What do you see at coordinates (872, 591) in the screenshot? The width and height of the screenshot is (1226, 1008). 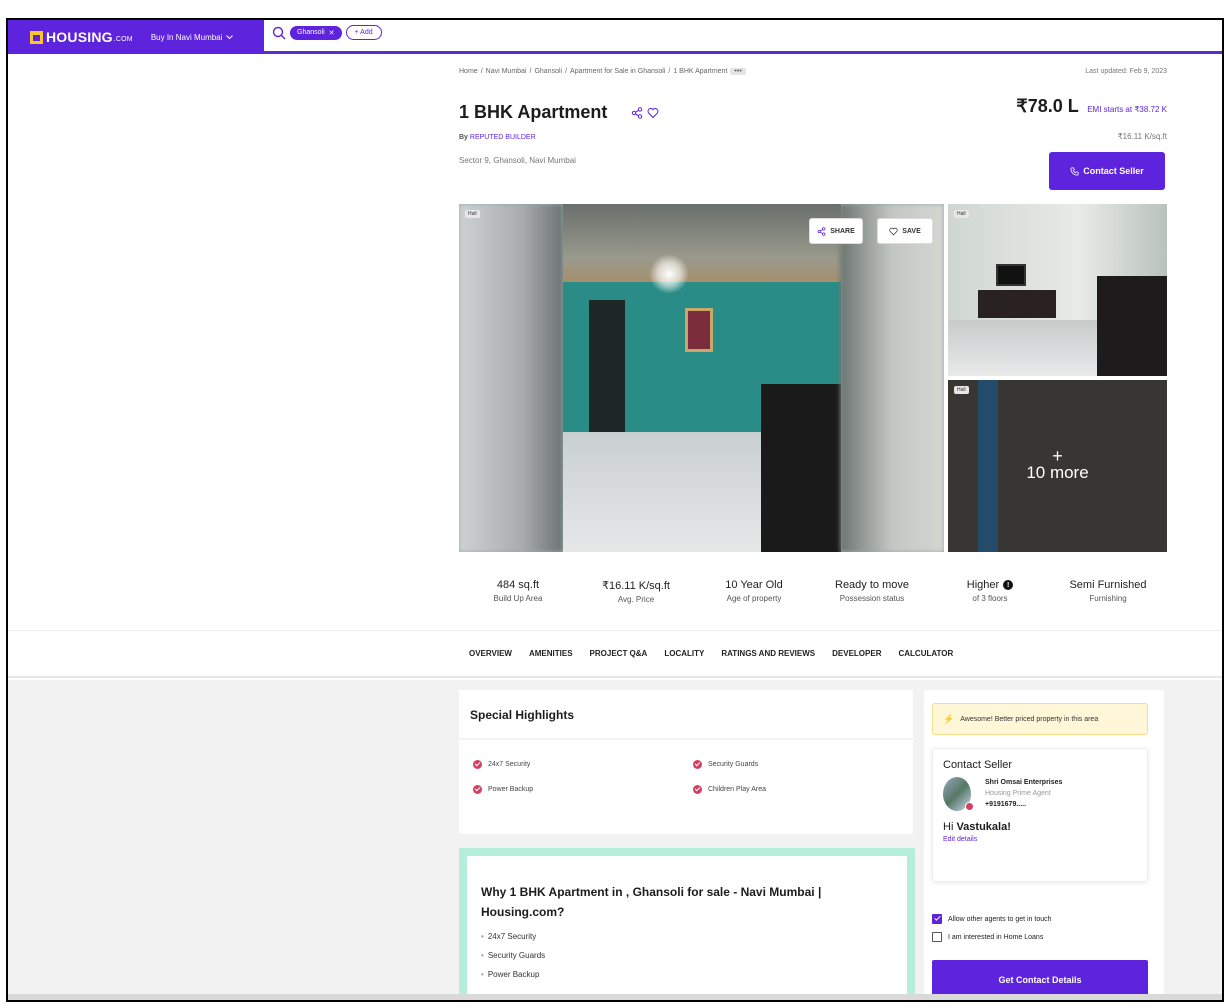 I see `stat-possession: Ready to move Possession status` at bounding box center [872, 591].